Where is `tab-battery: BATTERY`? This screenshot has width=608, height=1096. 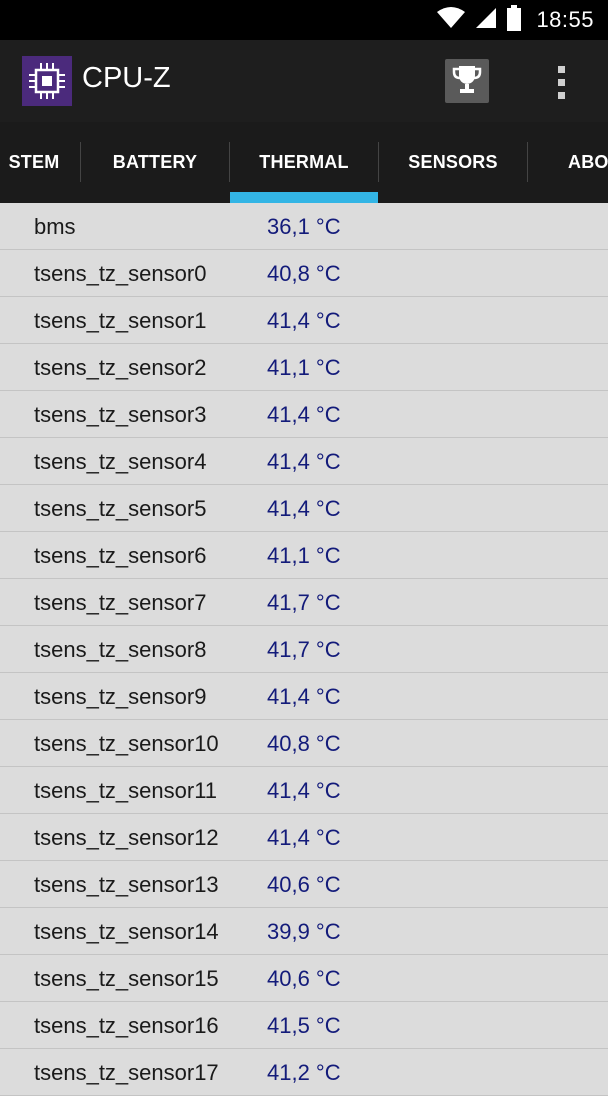 tab-battery: BATTERY is located at coordinates (155, 162).